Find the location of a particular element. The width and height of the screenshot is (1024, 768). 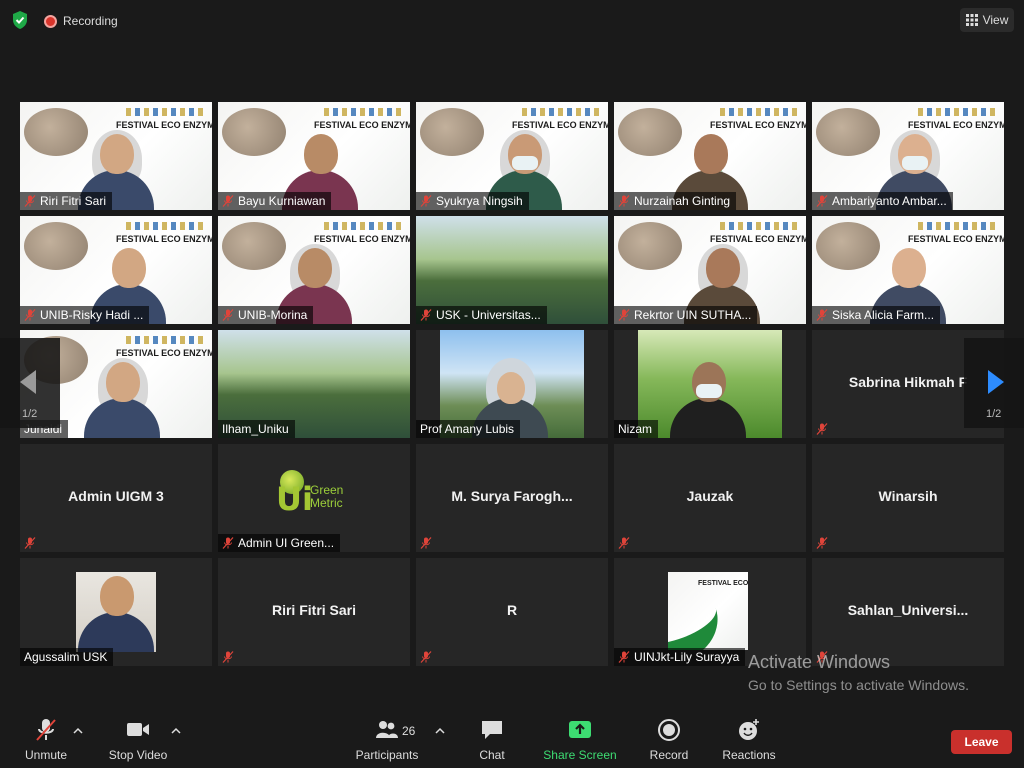

participant-tile: FESTIVAL ECO ENZYME Nurzainah Ginting is located at coordinates (710, 156).